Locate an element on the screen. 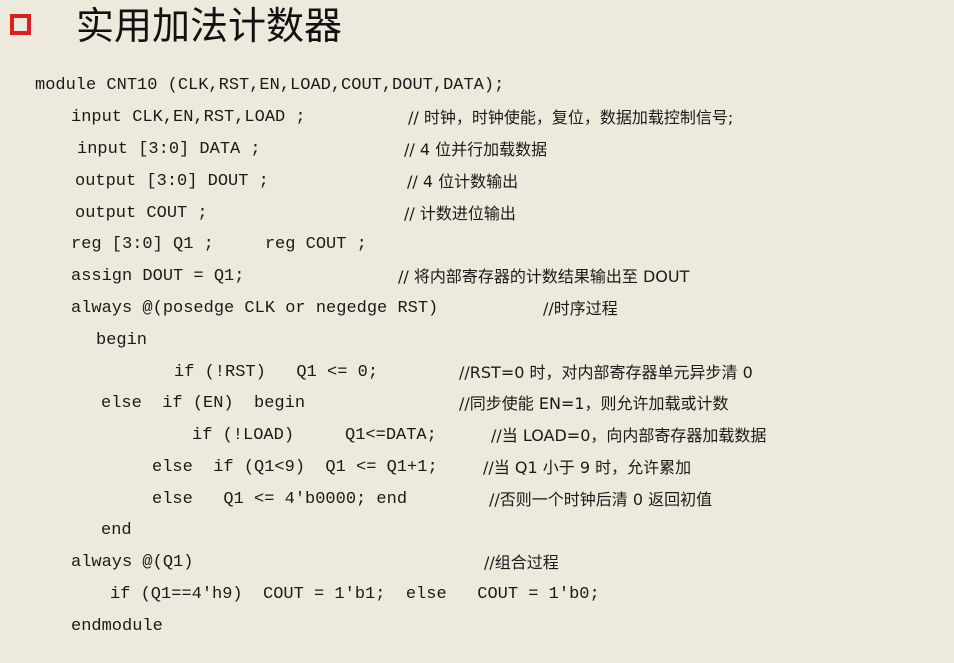 This screenshot has width=954, height=663. code-line: else if (Q1<9) Q1 <= Q1+1; is located at coordinates (295, 467).